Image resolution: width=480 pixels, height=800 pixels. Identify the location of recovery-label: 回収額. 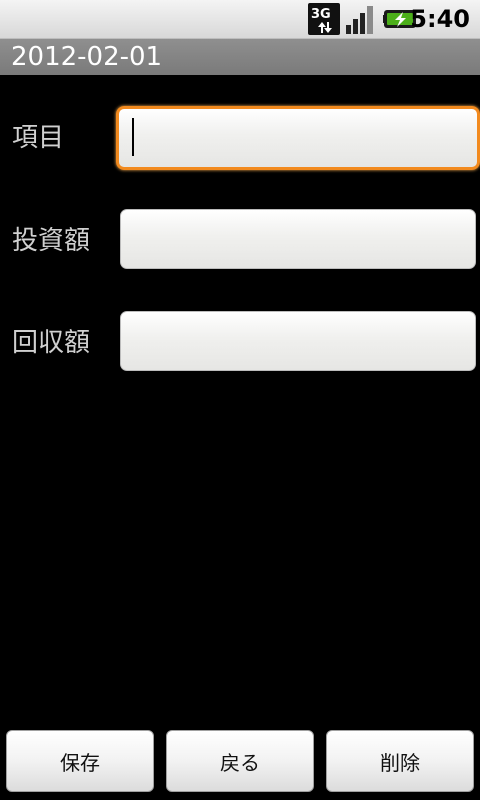
(51, 343).